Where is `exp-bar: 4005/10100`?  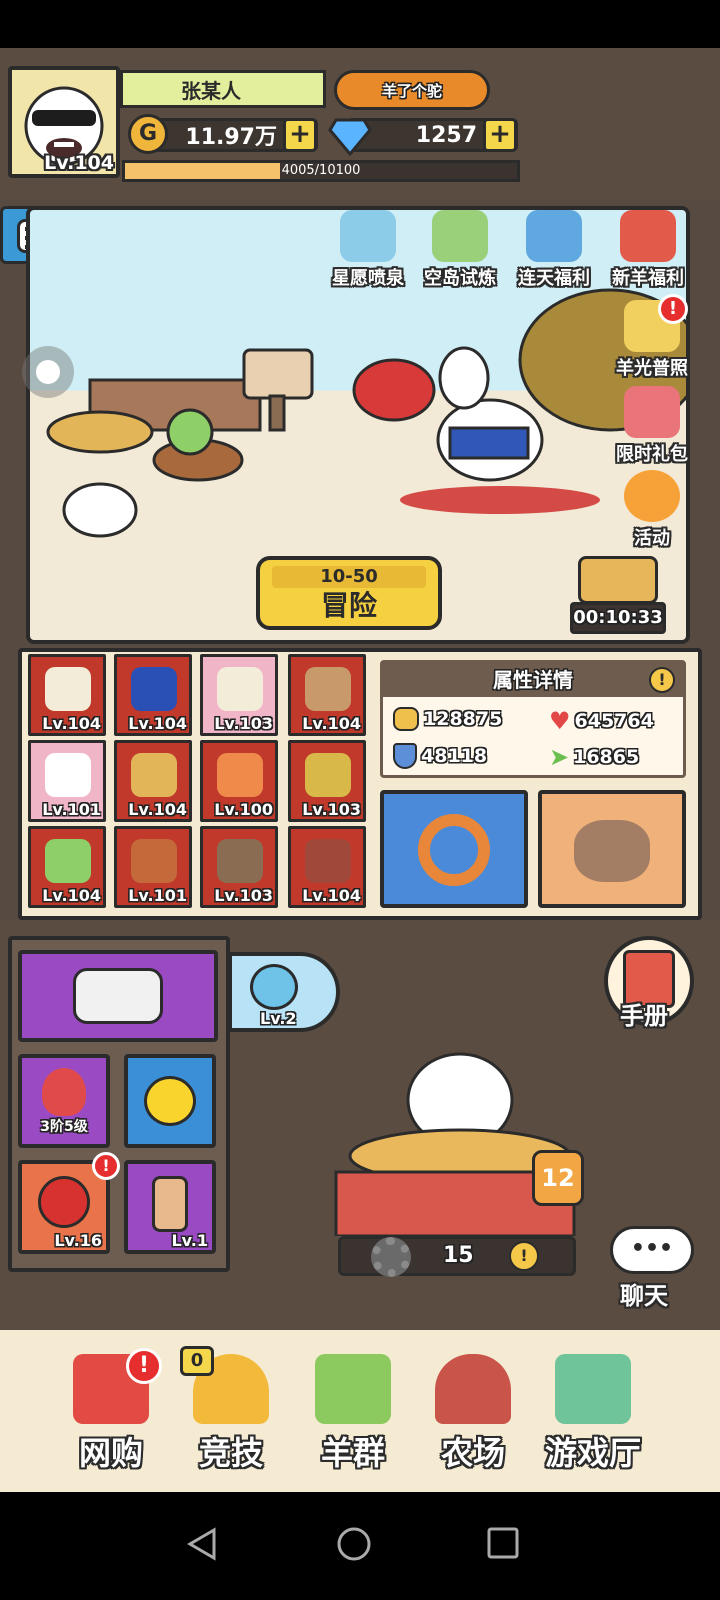
exp-bar: 4005/10100 is located at coordinates (321, 171).